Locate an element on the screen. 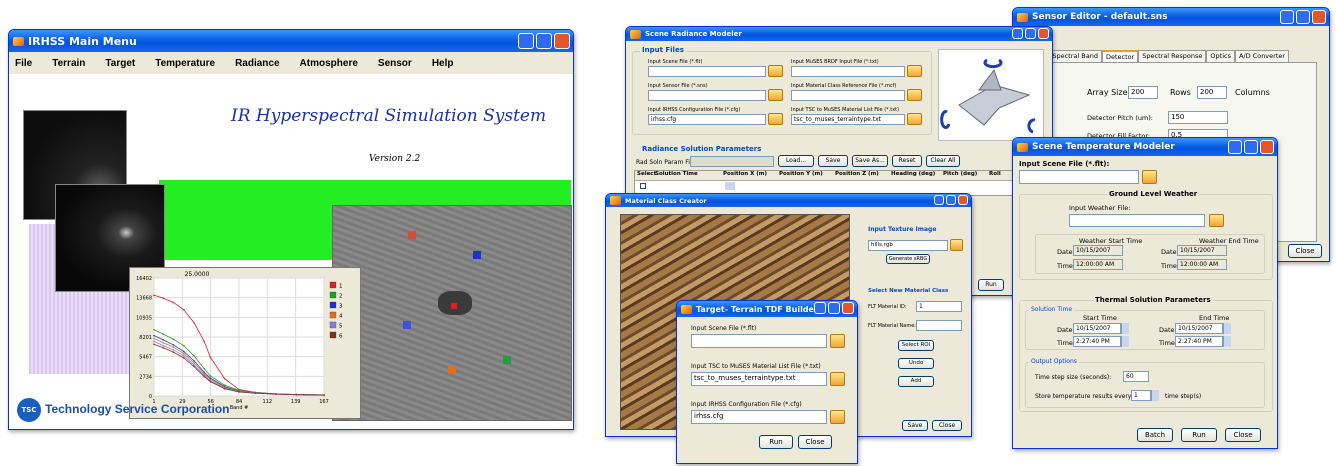 The width and height of the screenshot is (1336, 466). title-bar: IRHSS Main Menu is located at coordinates (291, 41).